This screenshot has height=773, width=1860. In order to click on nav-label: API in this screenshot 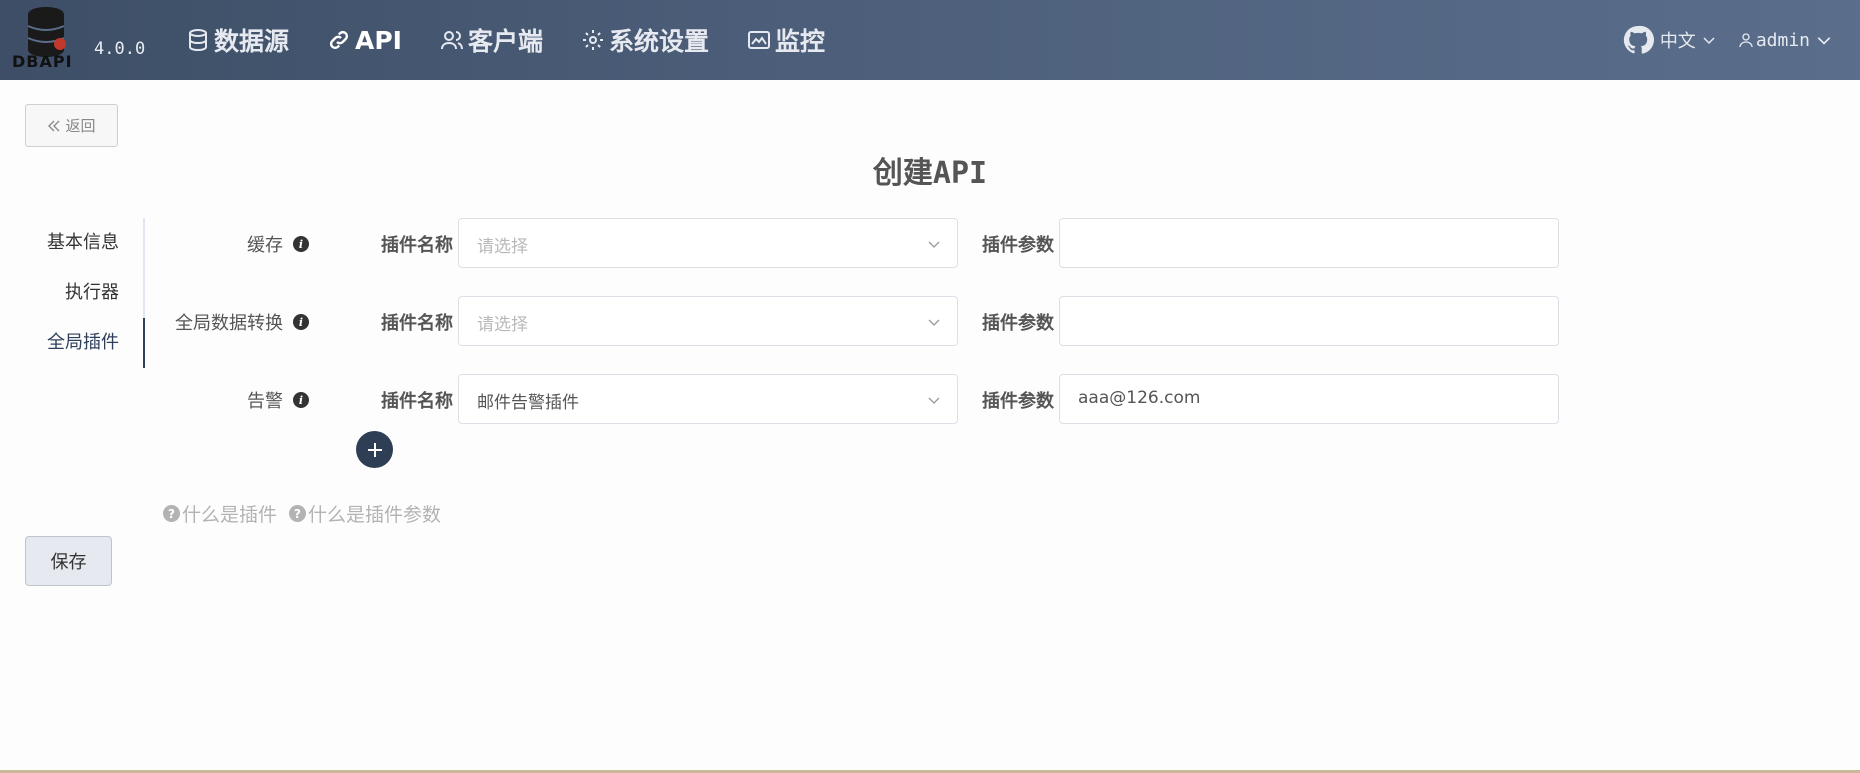, I will do `click(378, 40)`.